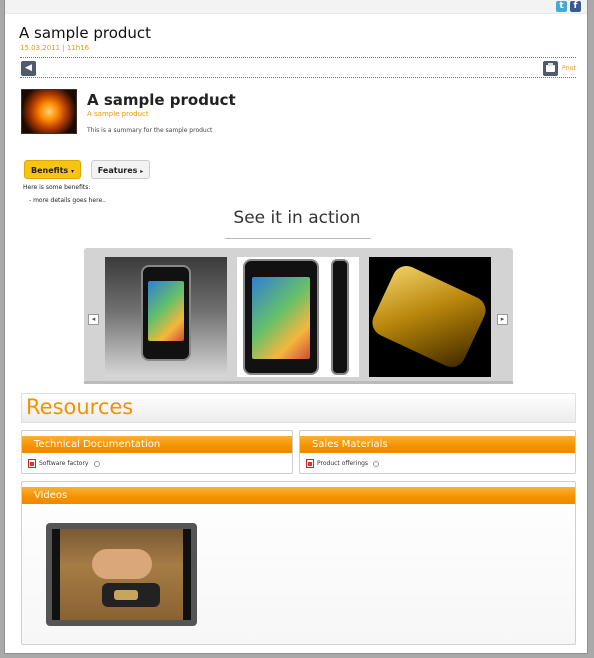 The image size is (594, 658). What do you see at coordinates (561, 6) in the screenshot?
I see `twitter-icon: t` at bounding box center [561, 6].